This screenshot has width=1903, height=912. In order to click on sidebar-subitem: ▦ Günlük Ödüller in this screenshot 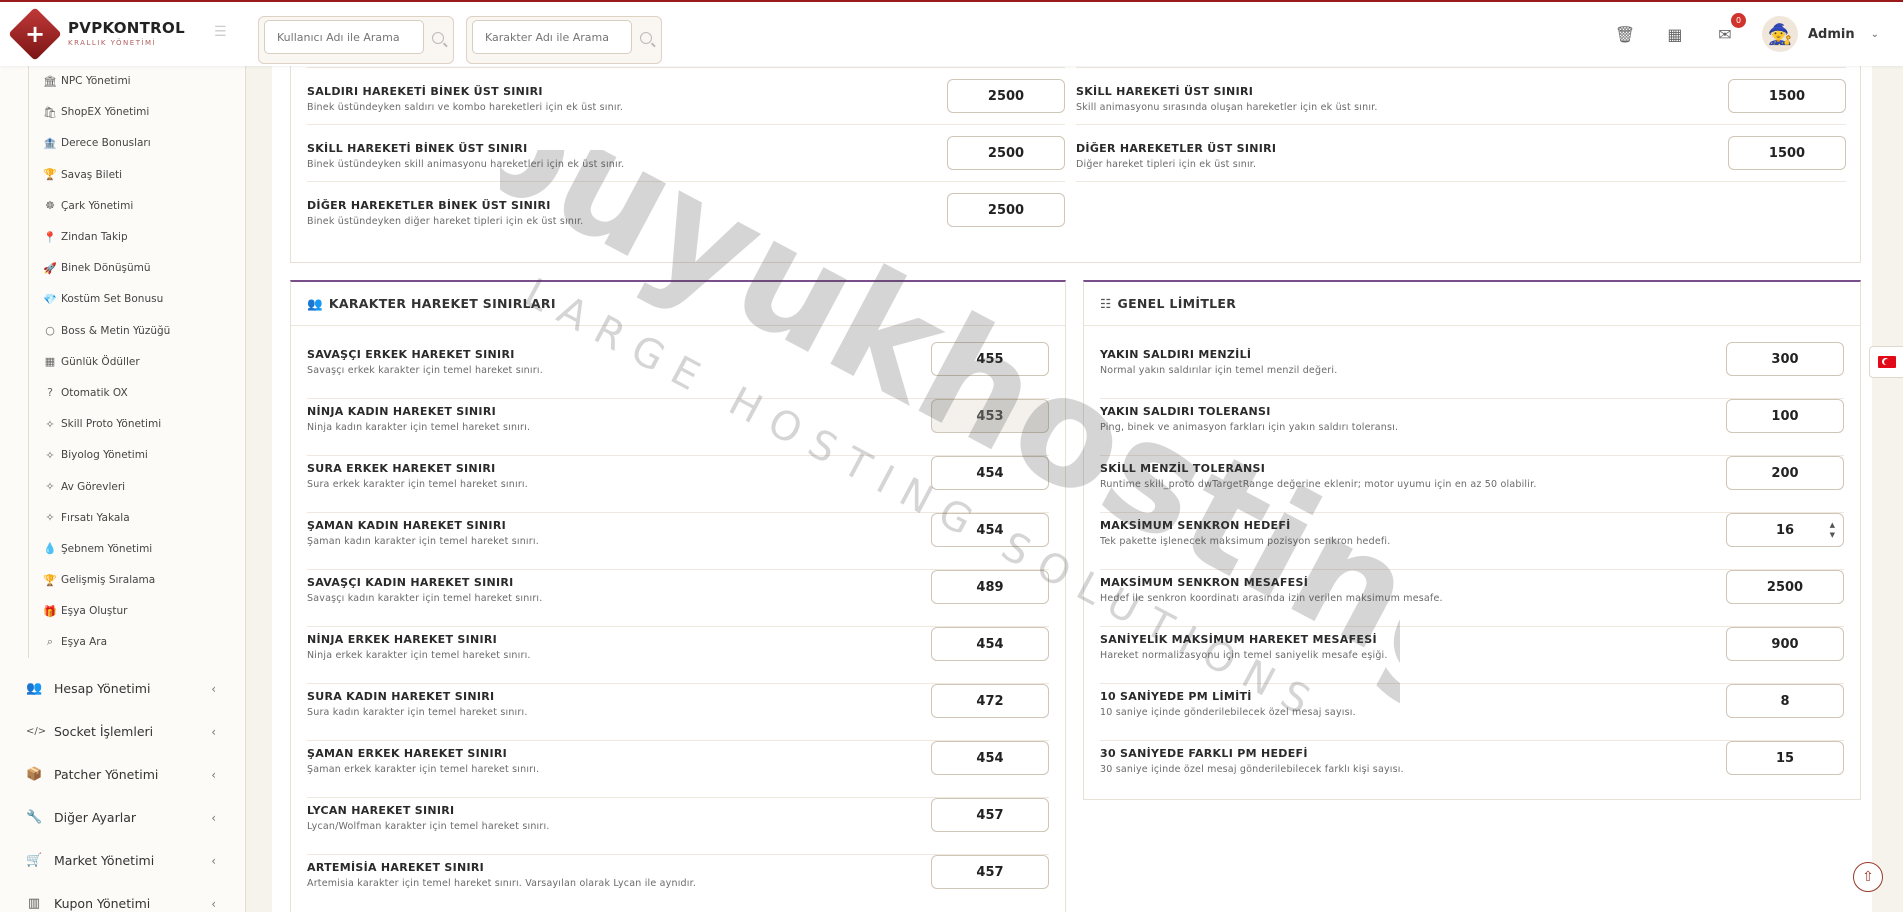, I will do `click(137, 361)`.